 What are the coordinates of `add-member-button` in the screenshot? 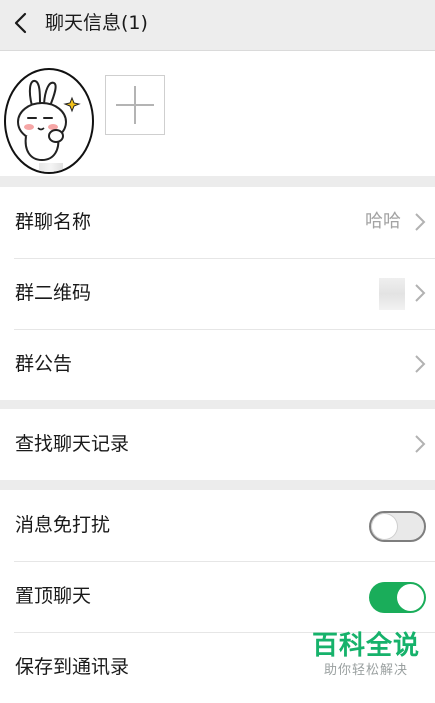 It's located at (135, 105).